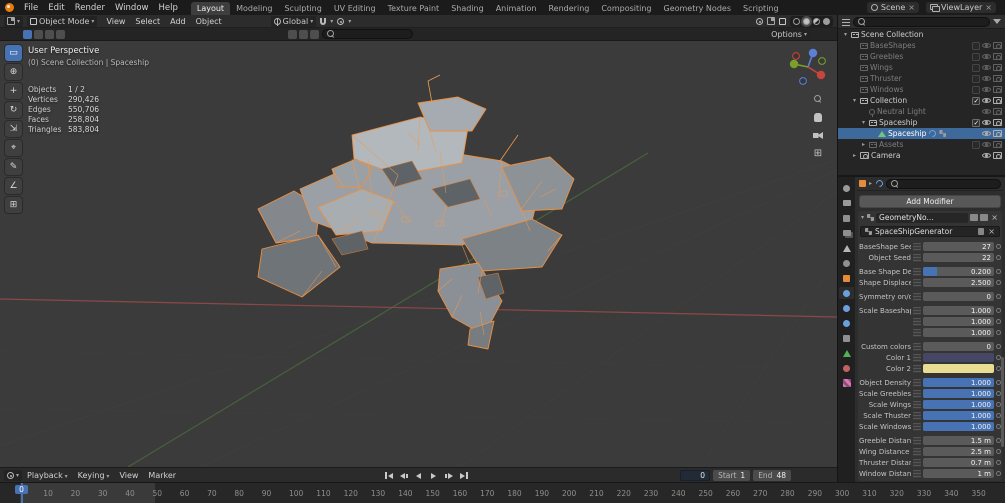 The image size is (1005, 503). I want to click on jump-start-button, so click(388, 475).